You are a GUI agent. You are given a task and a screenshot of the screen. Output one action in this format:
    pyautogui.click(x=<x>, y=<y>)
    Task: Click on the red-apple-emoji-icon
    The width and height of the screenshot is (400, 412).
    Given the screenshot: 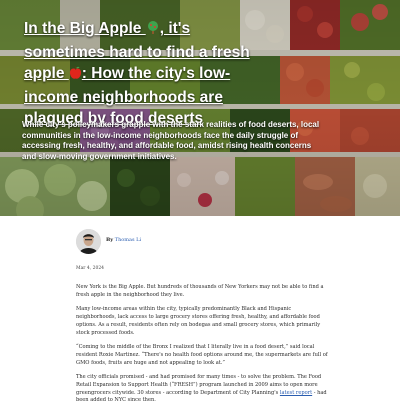 What is the action you would take?
    pyautogui.click(x=75, y=76)
    